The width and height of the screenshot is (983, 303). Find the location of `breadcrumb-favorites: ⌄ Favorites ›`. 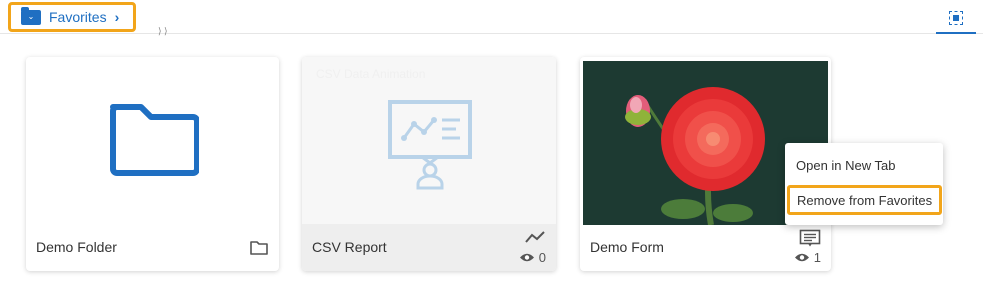

breadcrumb-favorites: ⌄ Favorites › is located at coordinates (72, 17).